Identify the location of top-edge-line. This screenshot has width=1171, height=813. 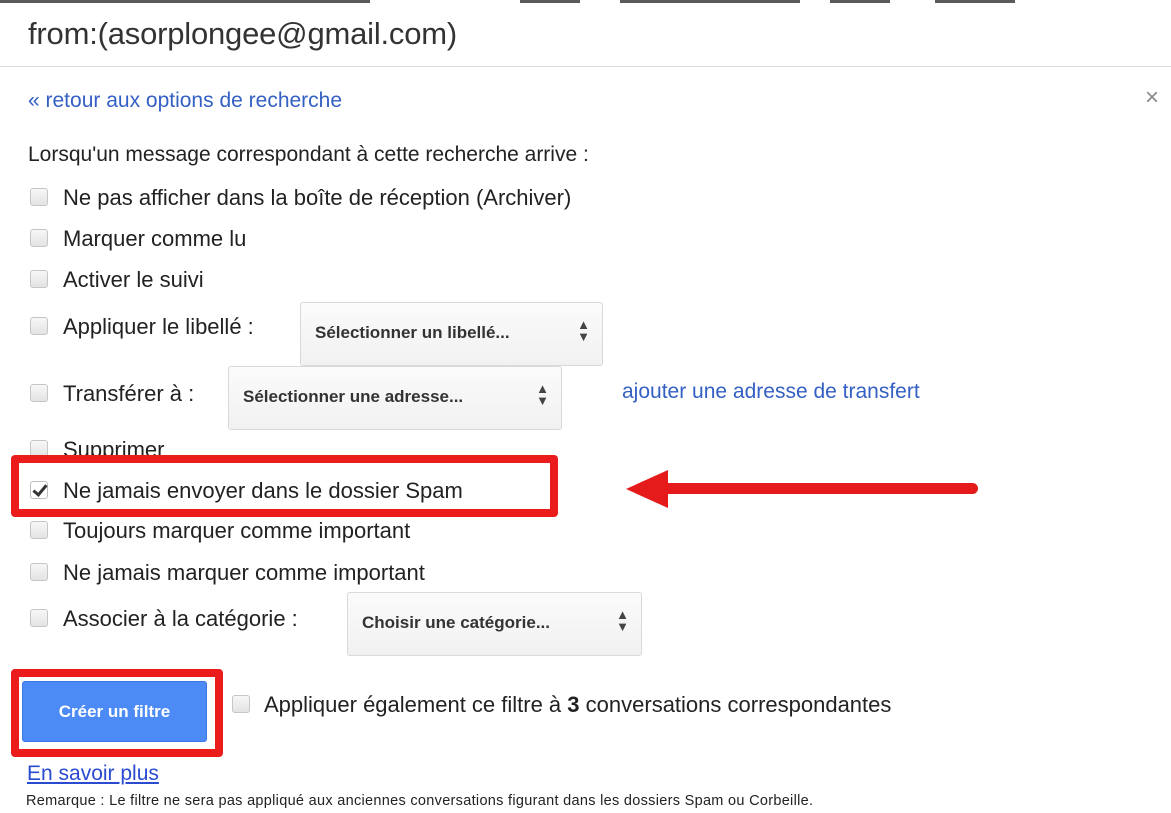
(585, 2).